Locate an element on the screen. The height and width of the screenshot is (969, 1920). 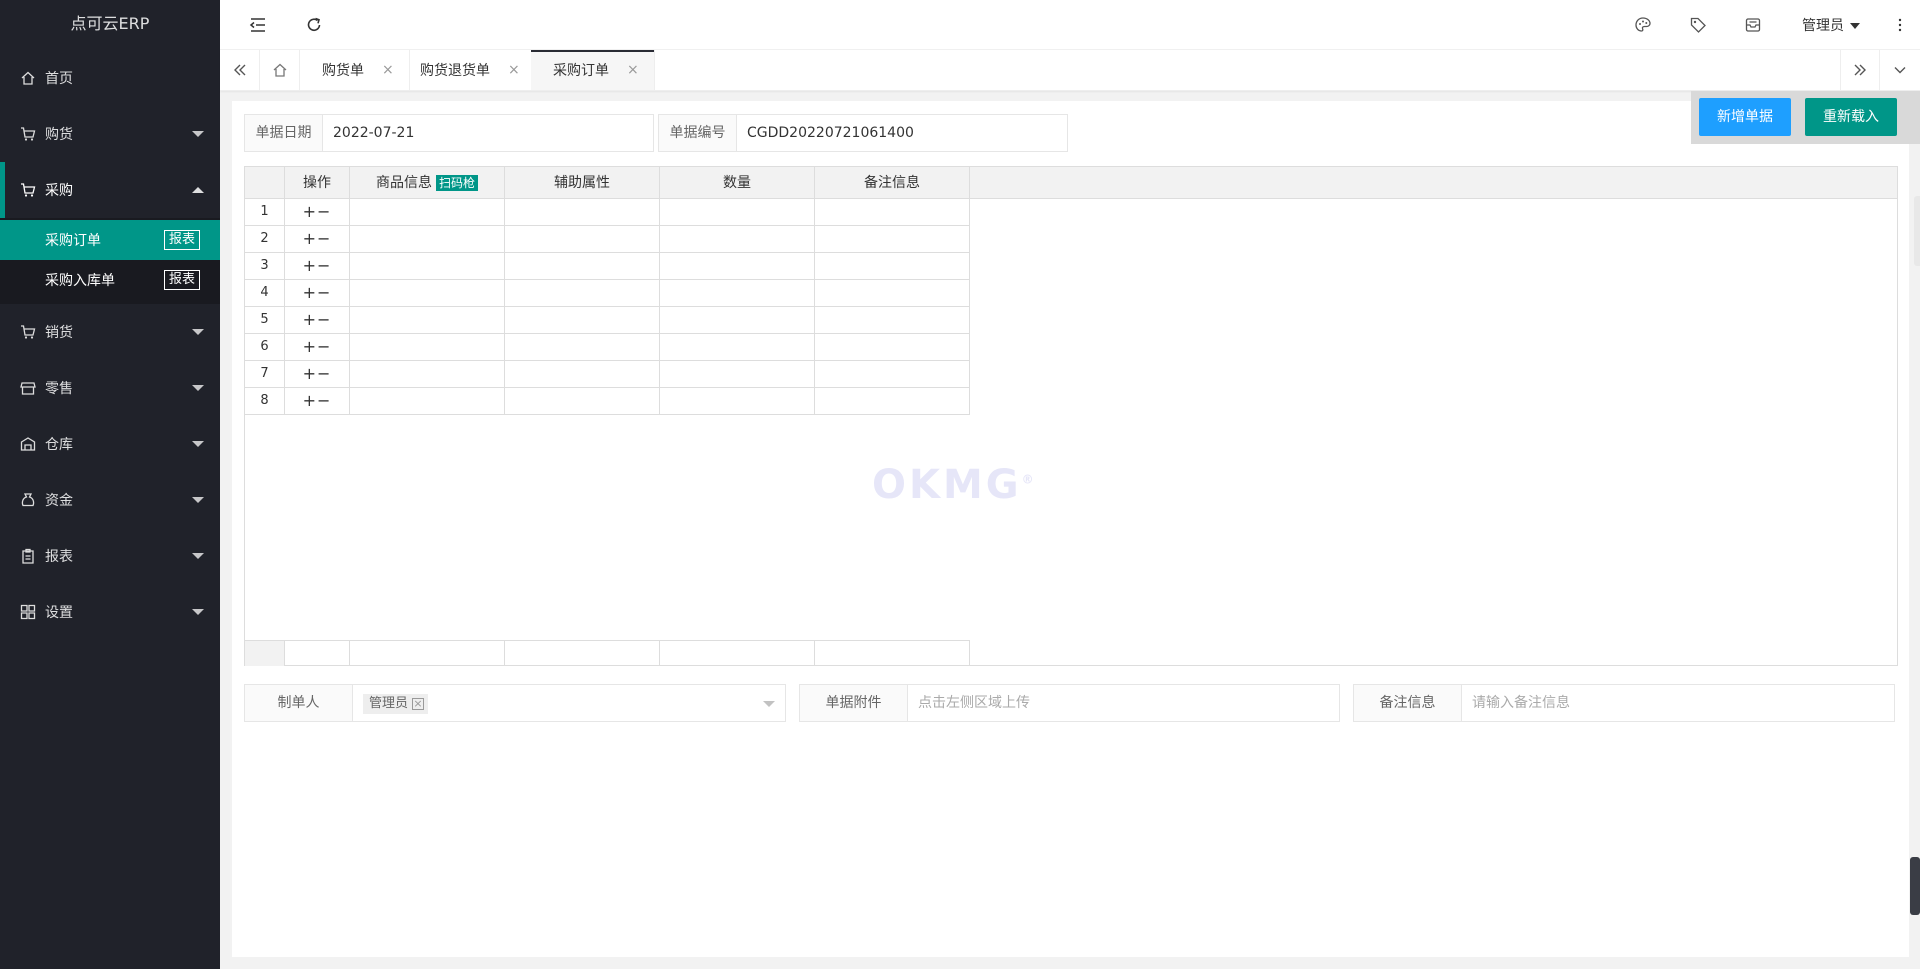
sidebar-item-home: 首页 is located at coordinates (110, 78).